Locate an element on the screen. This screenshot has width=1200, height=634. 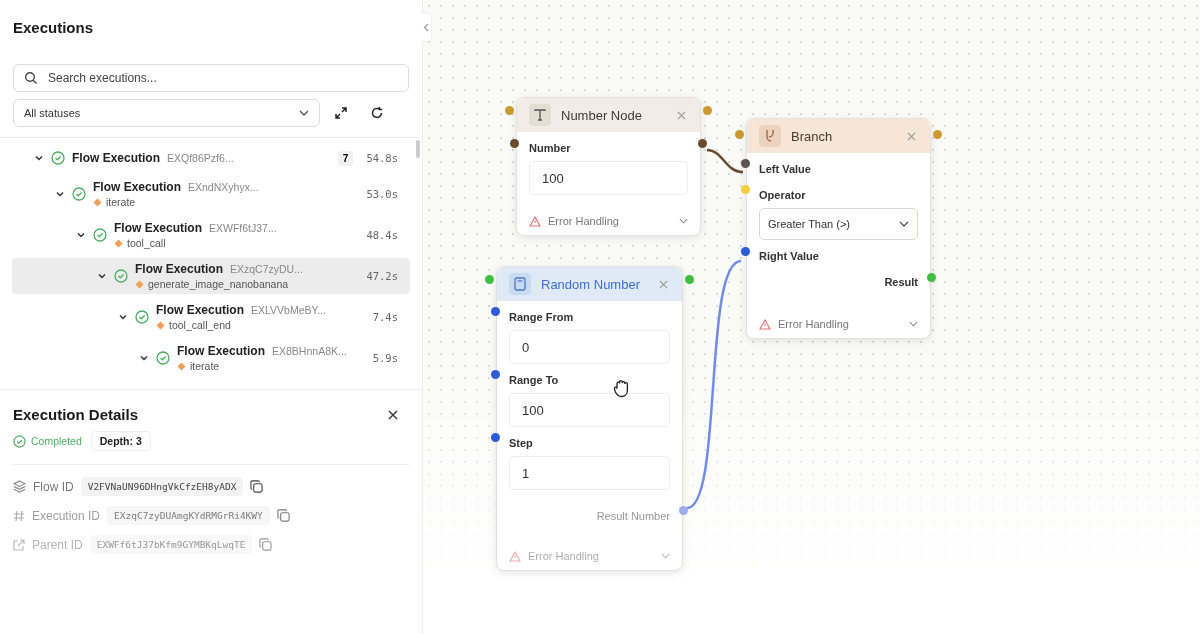
execution-row: Flow Execution EXWFf6tJ37... tool_call 48.4s is located at coordinates (211, 235).